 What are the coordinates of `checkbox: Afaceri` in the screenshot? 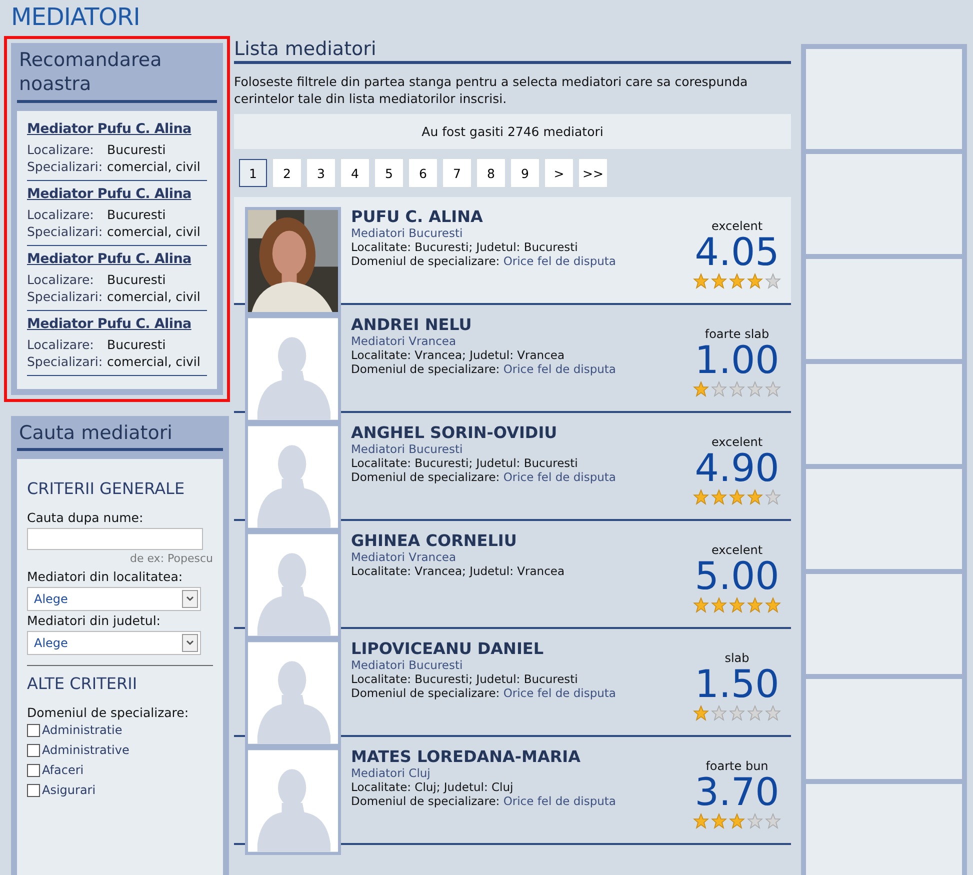 It's located at (120, 770).